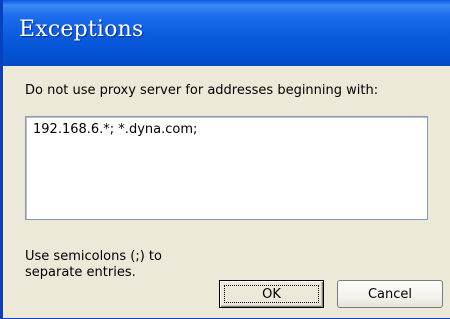 This screenshot has height=319, width=450. I want to click on separator-hint: Use semicolons (;) to separate entries., so click(120, 265).